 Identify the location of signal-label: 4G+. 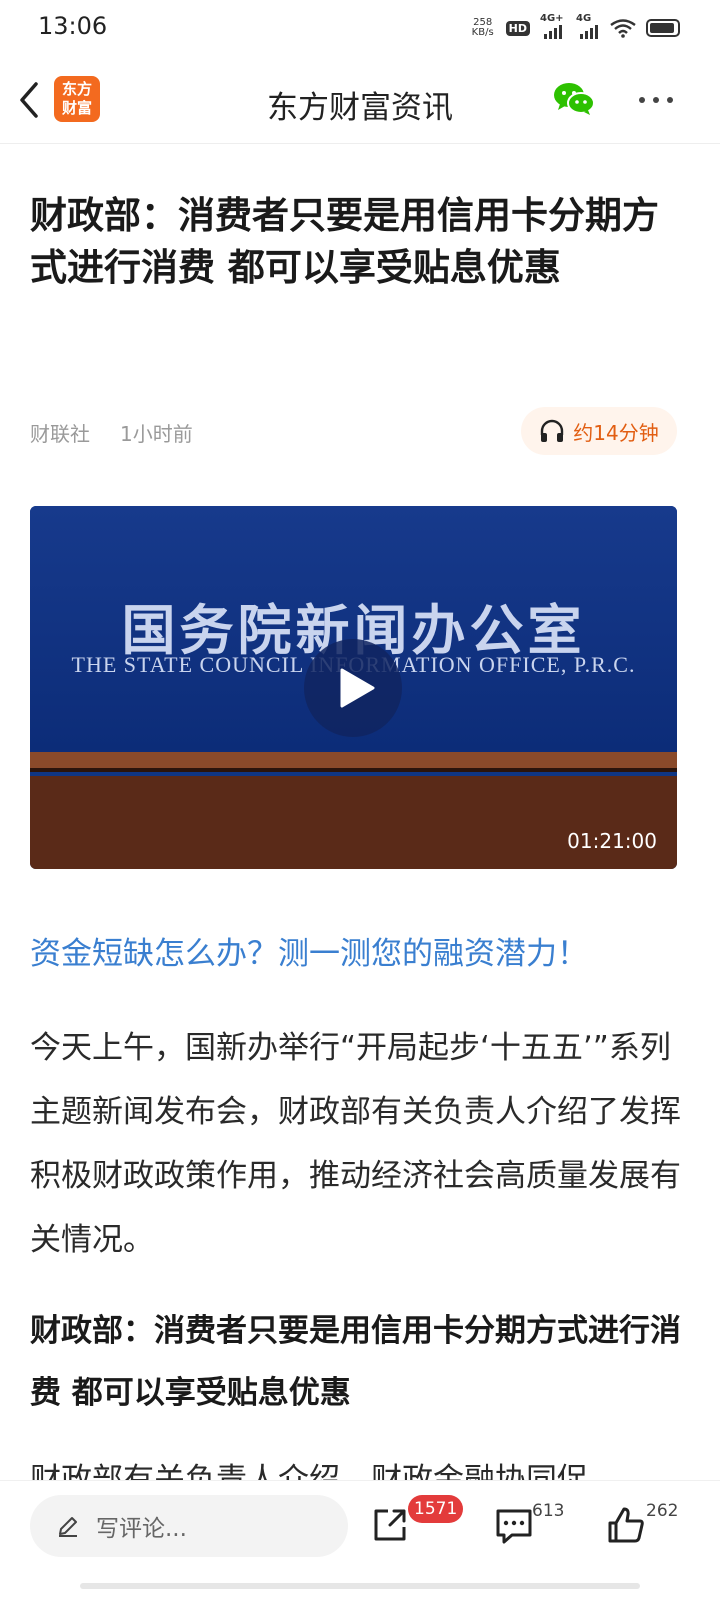
(552, 18).